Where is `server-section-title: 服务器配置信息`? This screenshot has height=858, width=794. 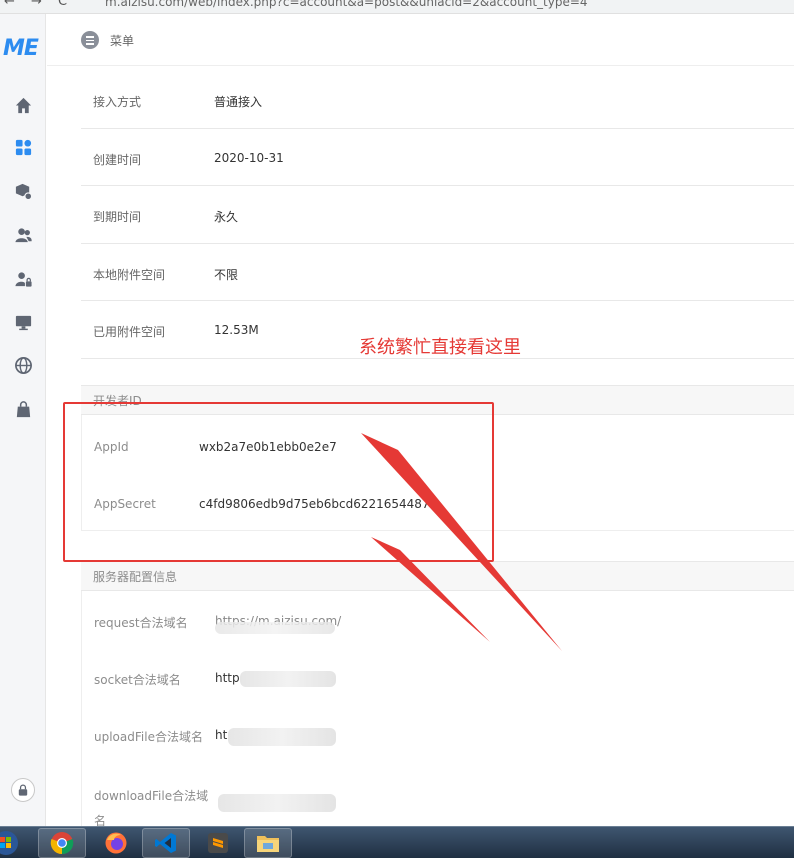
server-section-title: 服务器配置信息 is located at coordinates (437, 576).